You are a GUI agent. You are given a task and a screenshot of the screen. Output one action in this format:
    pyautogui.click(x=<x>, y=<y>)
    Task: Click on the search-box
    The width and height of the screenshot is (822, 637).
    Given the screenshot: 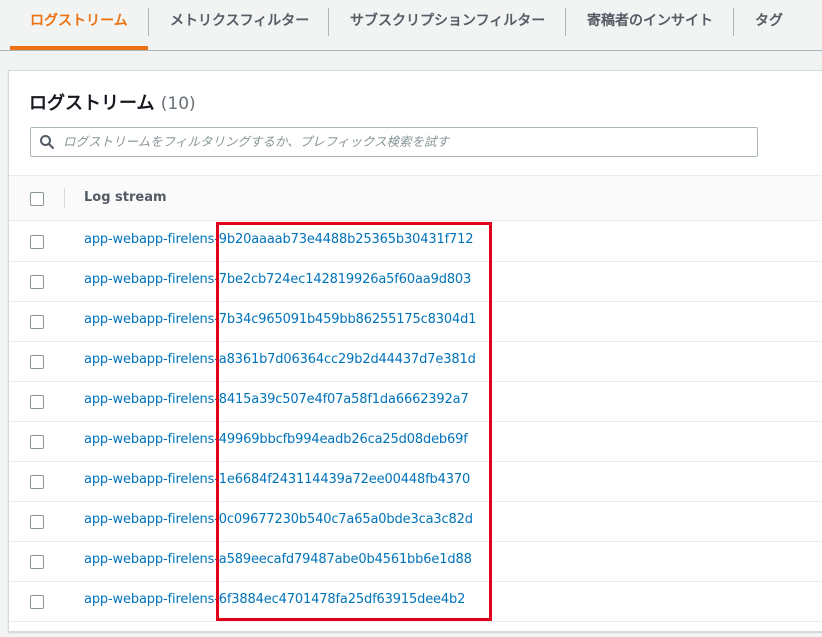 What is the action you would take?
    pyautogui.click(x=394, y=142)
    